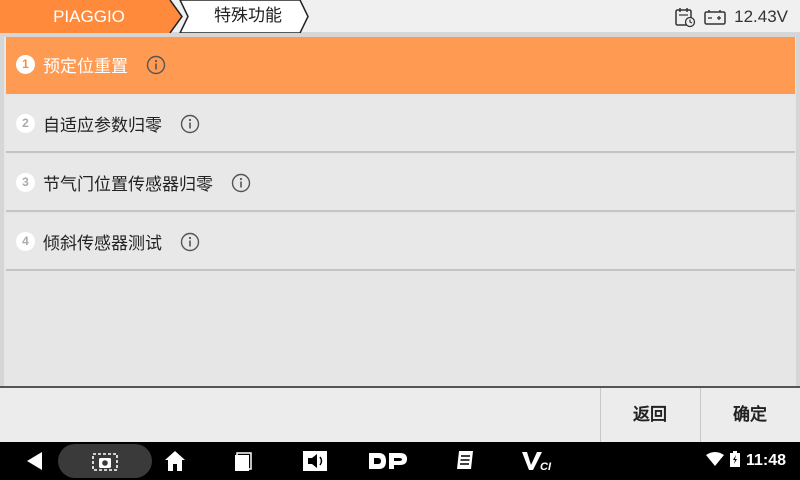 The height and width of the screenshot is (480, 800). Describe the element at coordinates (388, 461) in the screenshot. I see `dp-icon` at that location.